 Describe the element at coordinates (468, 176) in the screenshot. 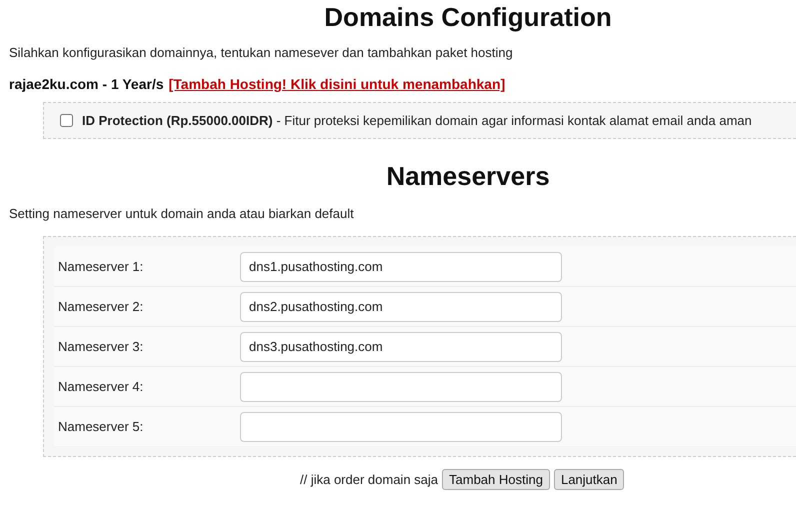

I see `section-title: Nameservers` at that location.